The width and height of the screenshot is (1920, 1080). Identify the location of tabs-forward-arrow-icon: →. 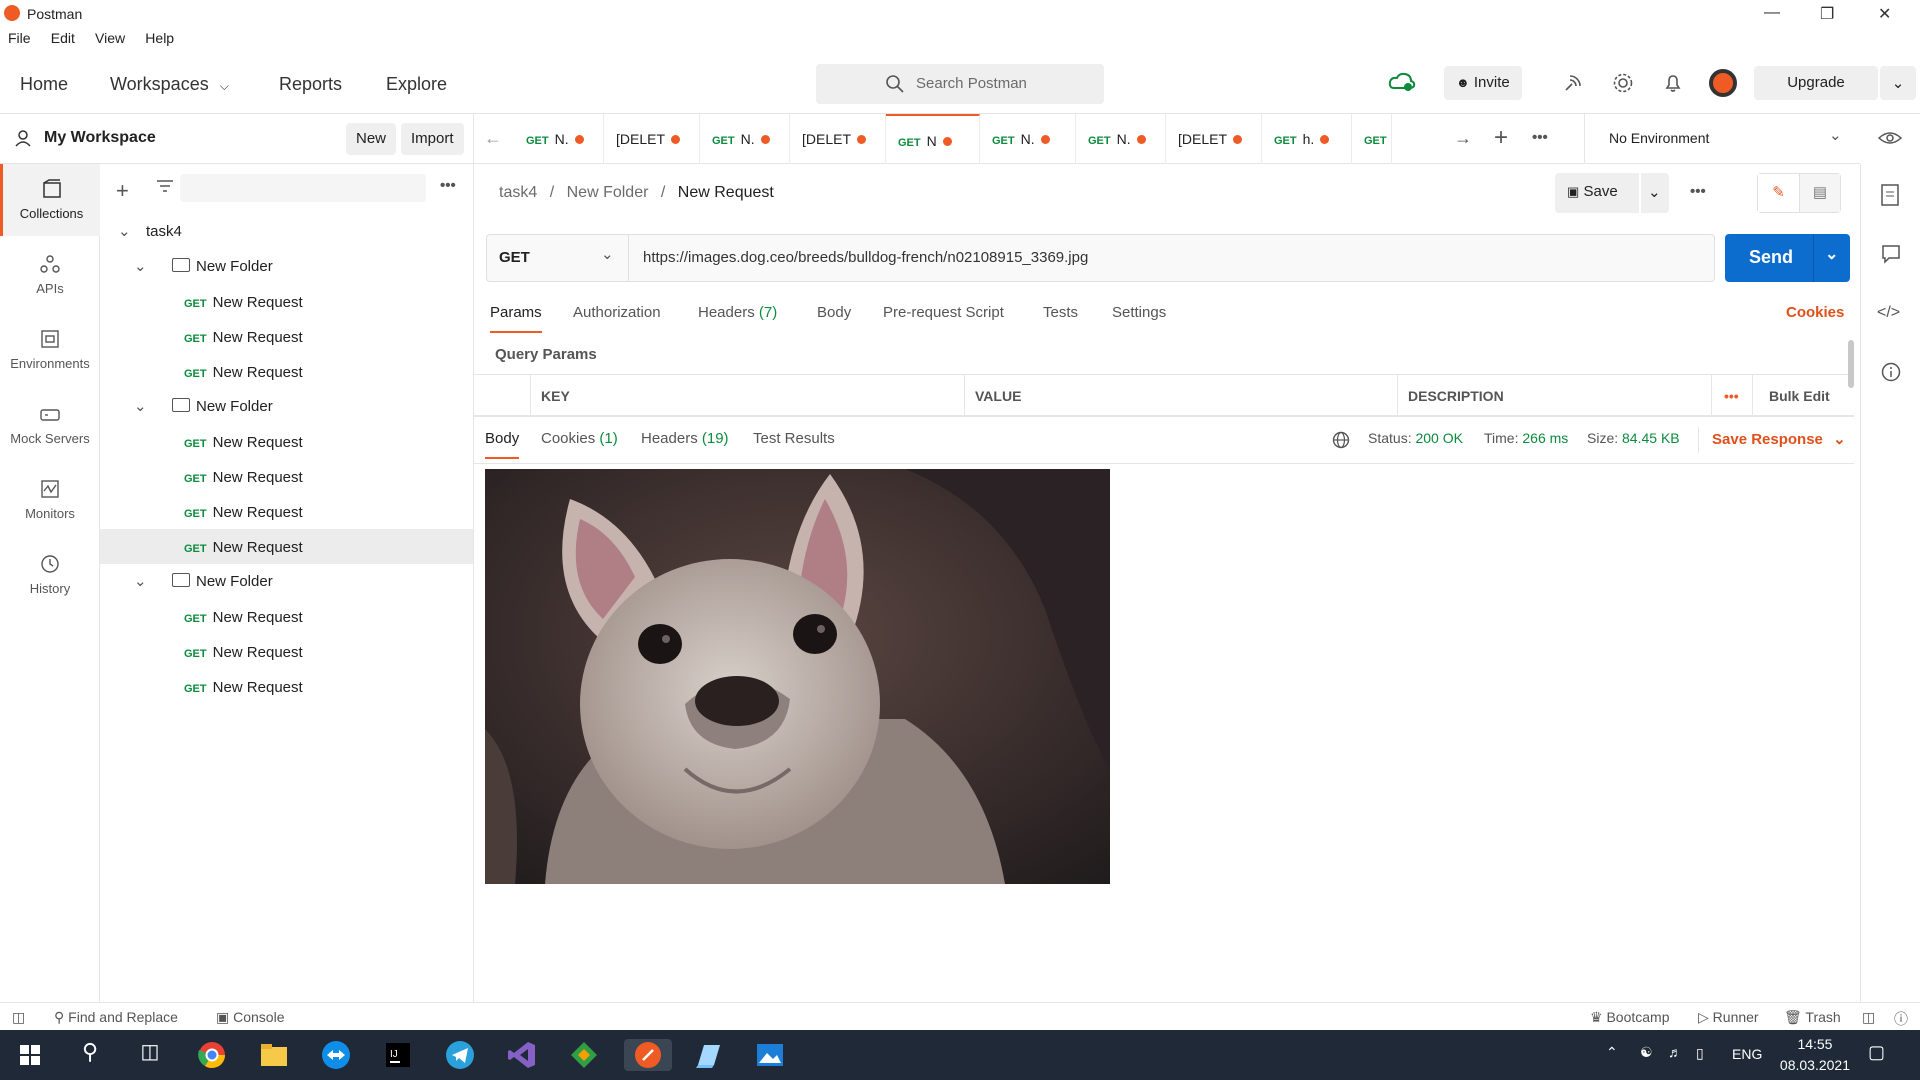
(1463, 138).